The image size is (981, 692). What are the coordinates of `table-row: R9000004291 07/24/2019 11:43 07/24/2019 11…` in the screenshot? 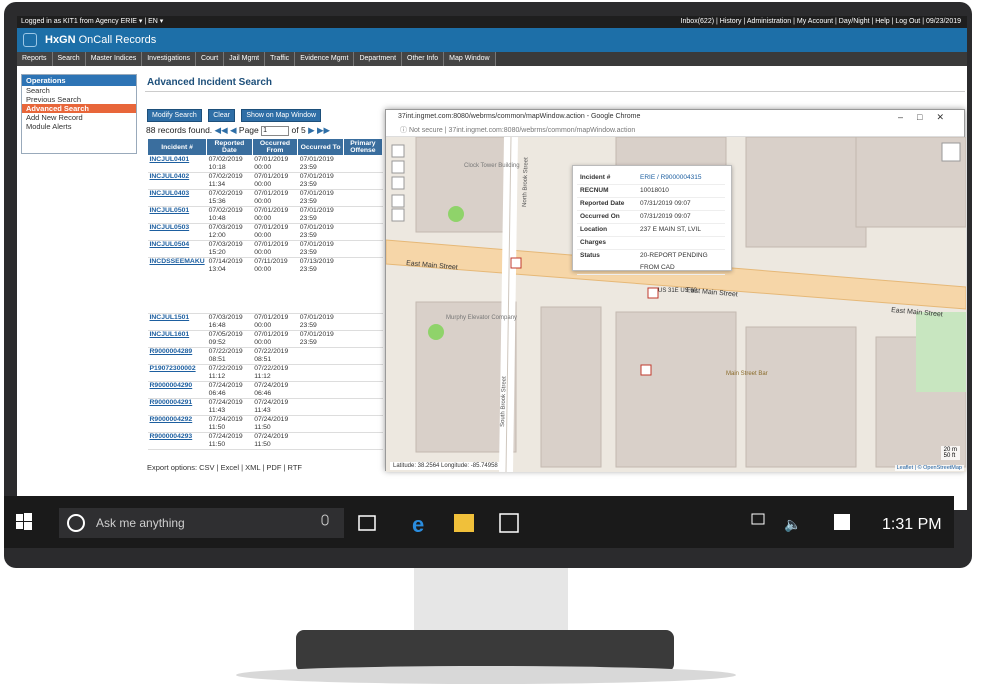 It's located at (265, 407).